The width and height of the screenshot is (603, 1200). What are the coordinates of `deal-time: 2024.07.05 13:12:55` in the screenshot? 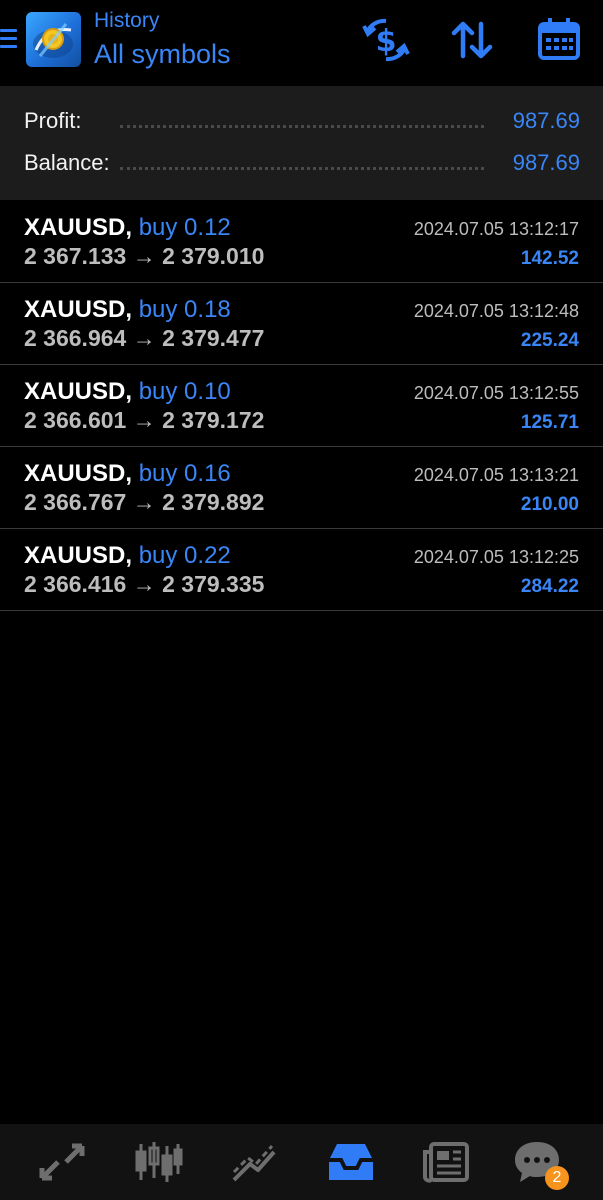 It's located at (496, 393).